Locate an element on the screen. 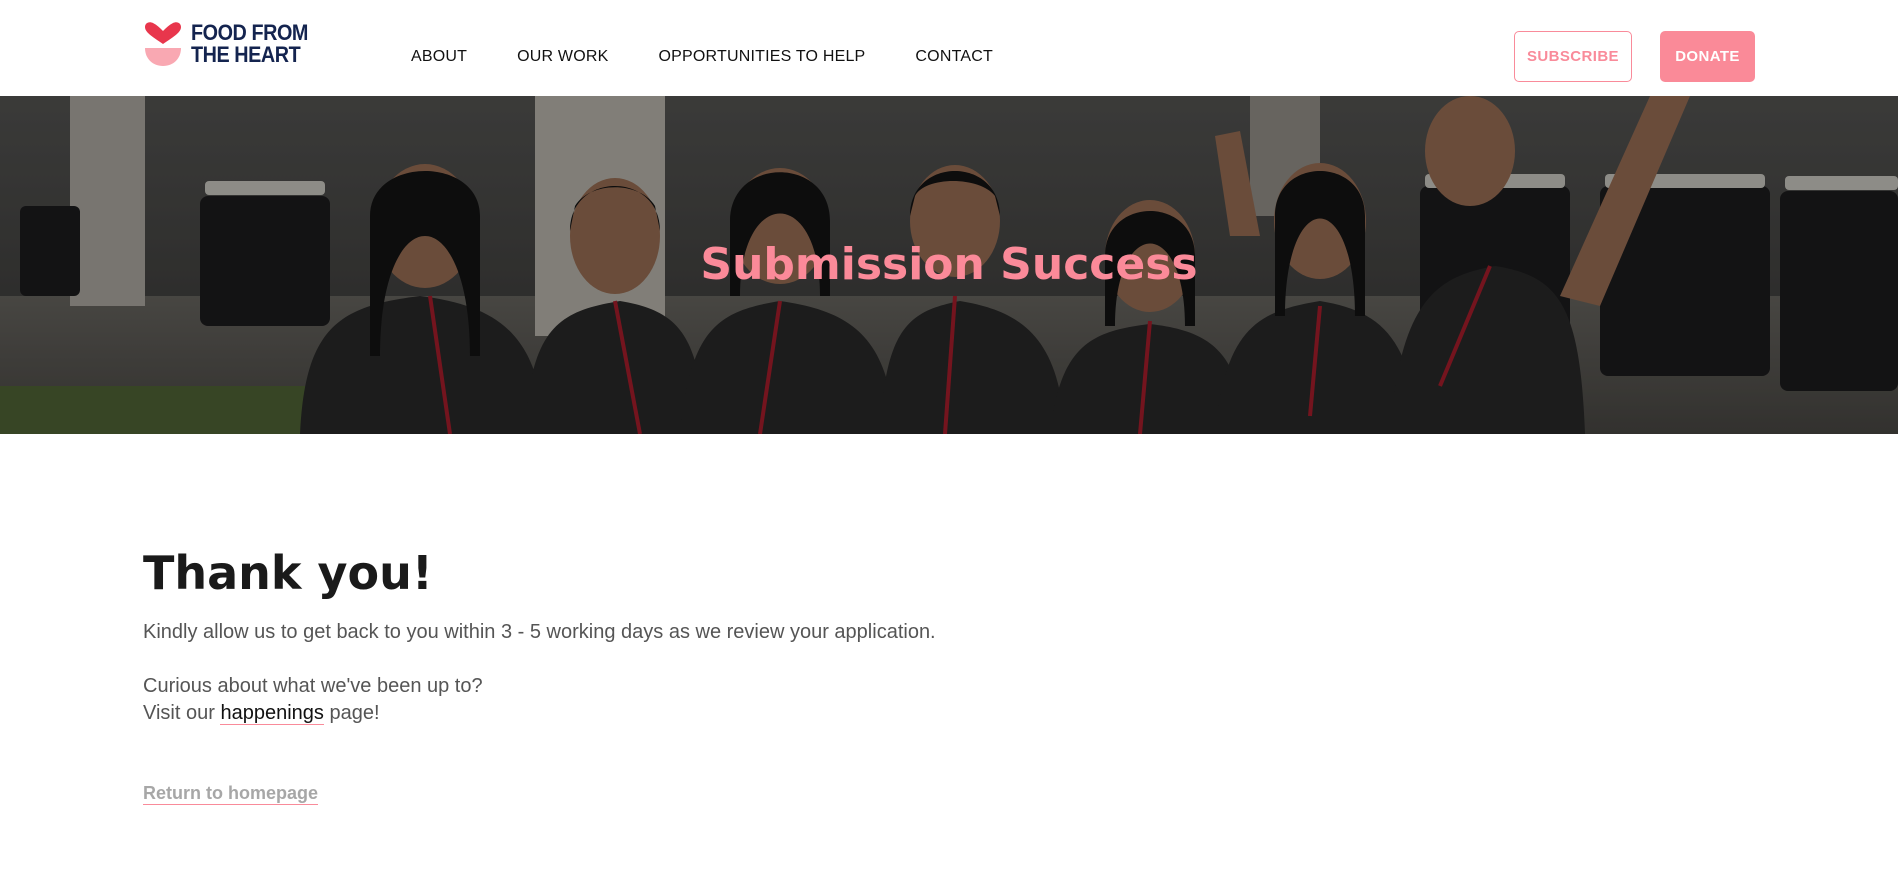  logo-line2: THE HEART is located at coordinates (246, 54).